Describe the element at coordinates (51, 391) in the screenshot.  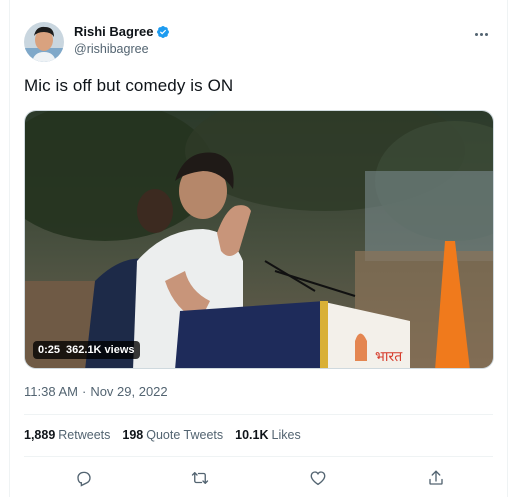
I see `tweet-time: 11:38 AM` at that location.